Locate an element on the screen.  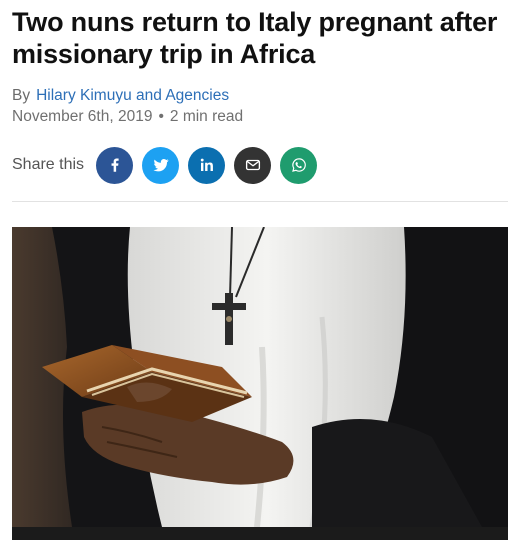
twitter-share-button is located at coordinates (161, 165).